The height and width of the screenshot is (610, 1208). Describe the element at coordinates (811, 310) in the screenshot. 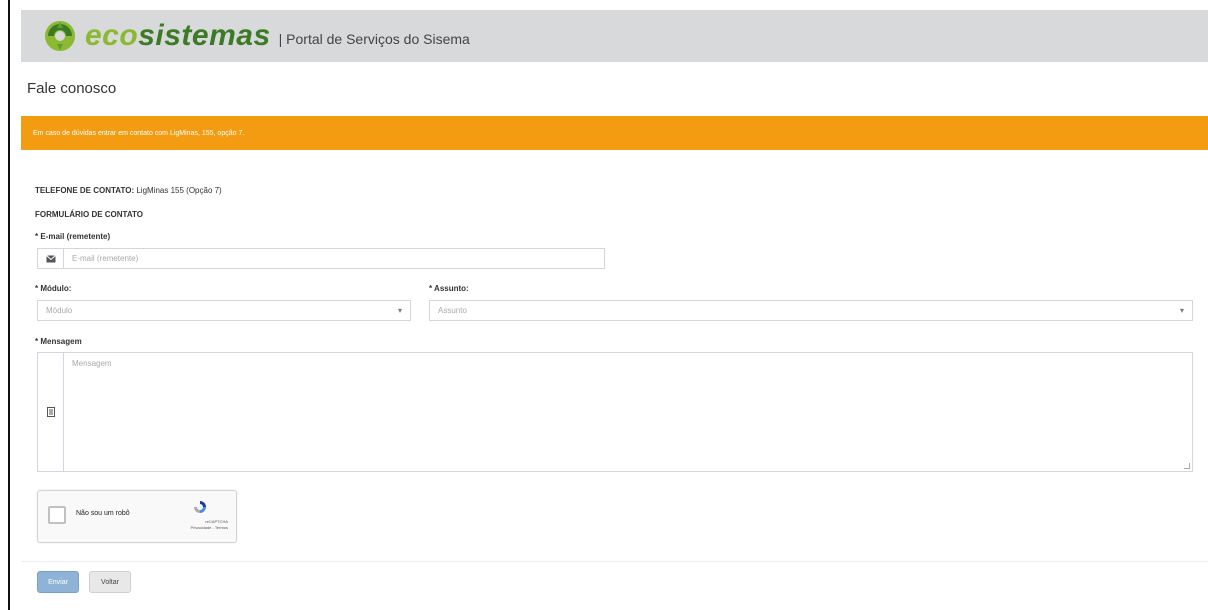

I see `assunto-select: Assunto ▾` at that location.